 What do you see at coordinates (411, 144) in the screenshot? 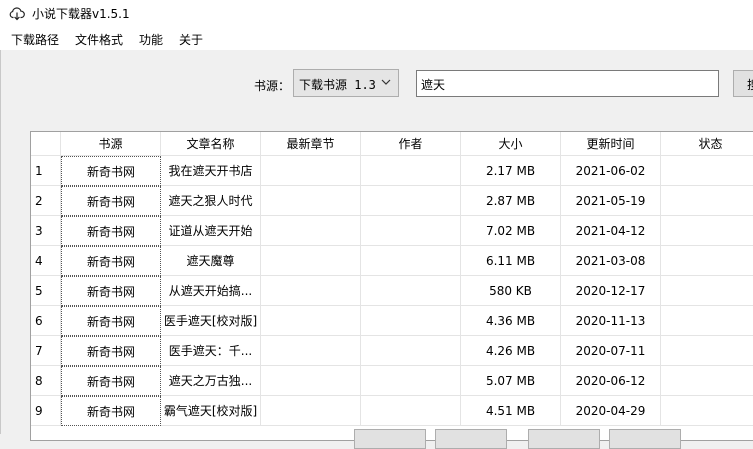
I see `col-header-author: 作者` at bounding box center [411, 144].